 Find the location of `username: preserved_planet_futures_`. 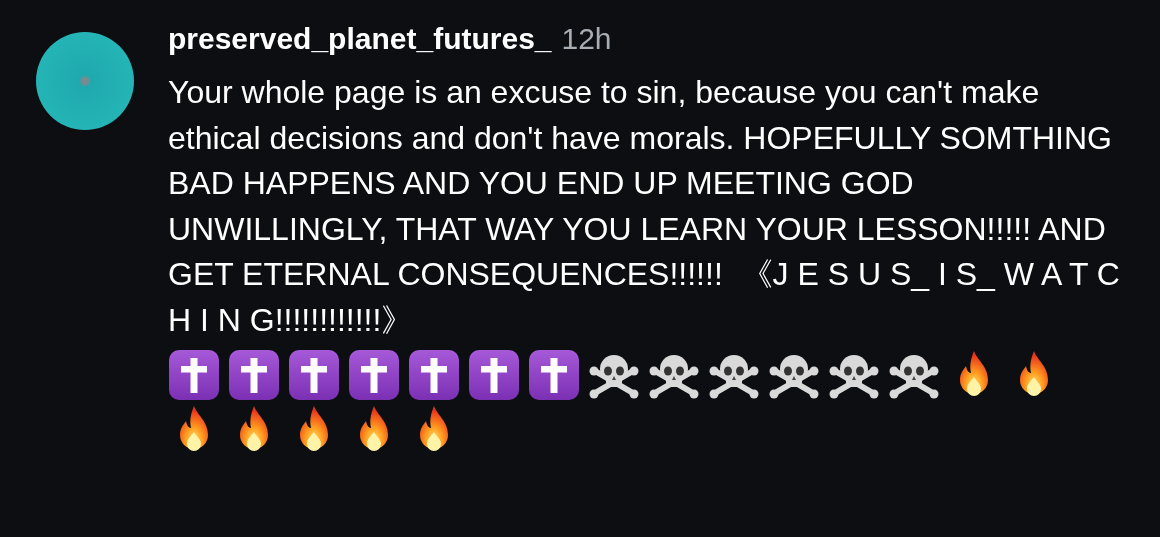

username: preserved_planet_futures_ is located at coordinates (360, 39).